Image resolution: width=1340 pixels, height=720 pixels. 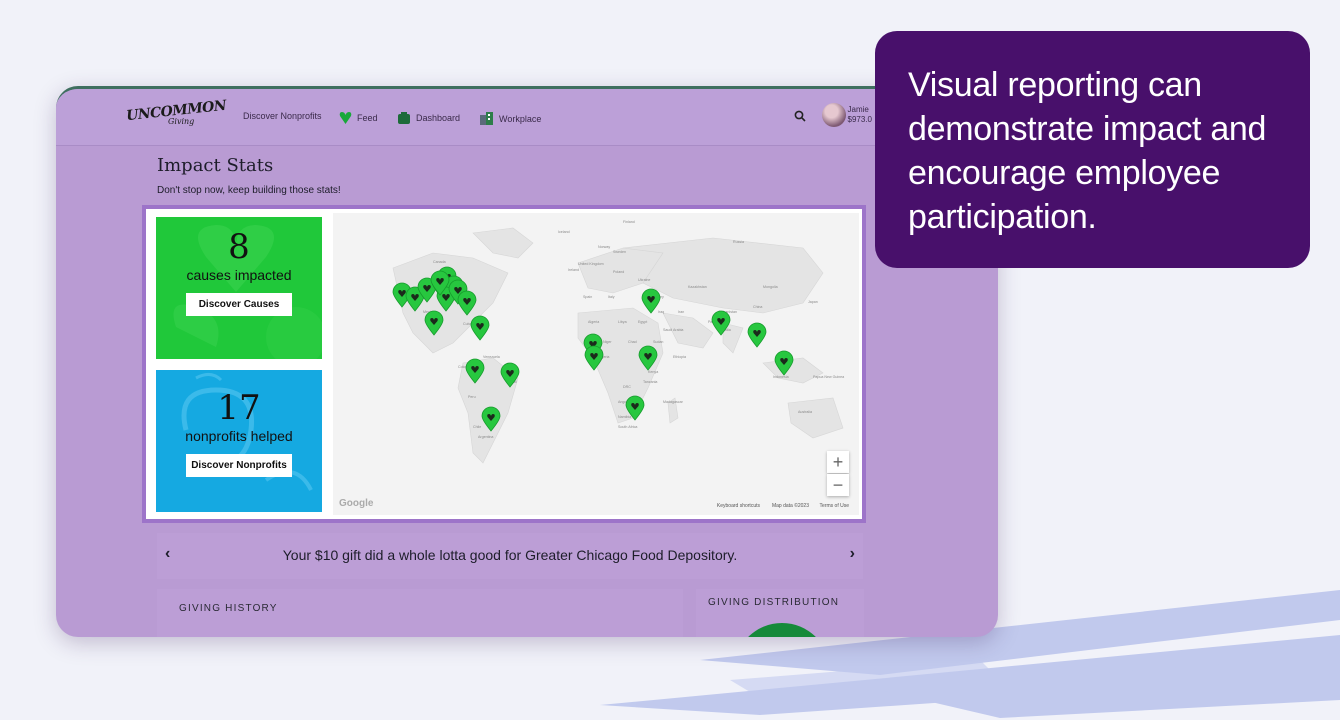 What do you see at coordinates (627, 387) in the screenshot?
I see `map-label: DRC` at bounding box center [627, 387].